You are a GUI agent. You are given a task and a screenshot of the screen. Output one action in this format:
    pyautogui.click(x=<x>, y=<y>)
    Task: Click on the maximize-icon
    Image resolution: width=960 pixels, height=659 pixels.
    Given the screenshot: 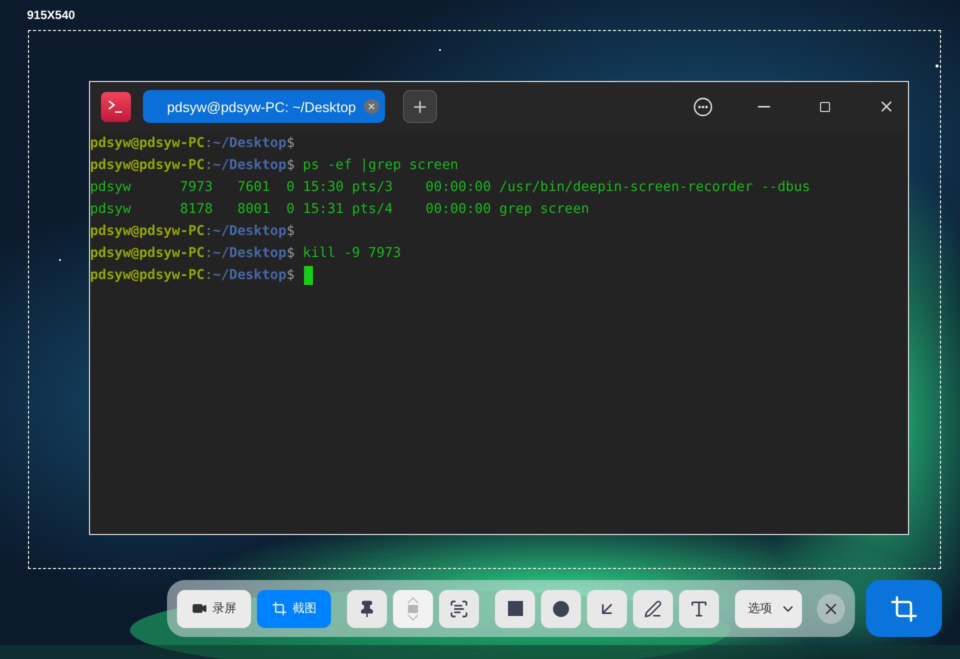 What is the action you would take?
    pyautogui.click(x=825, y=106)
    